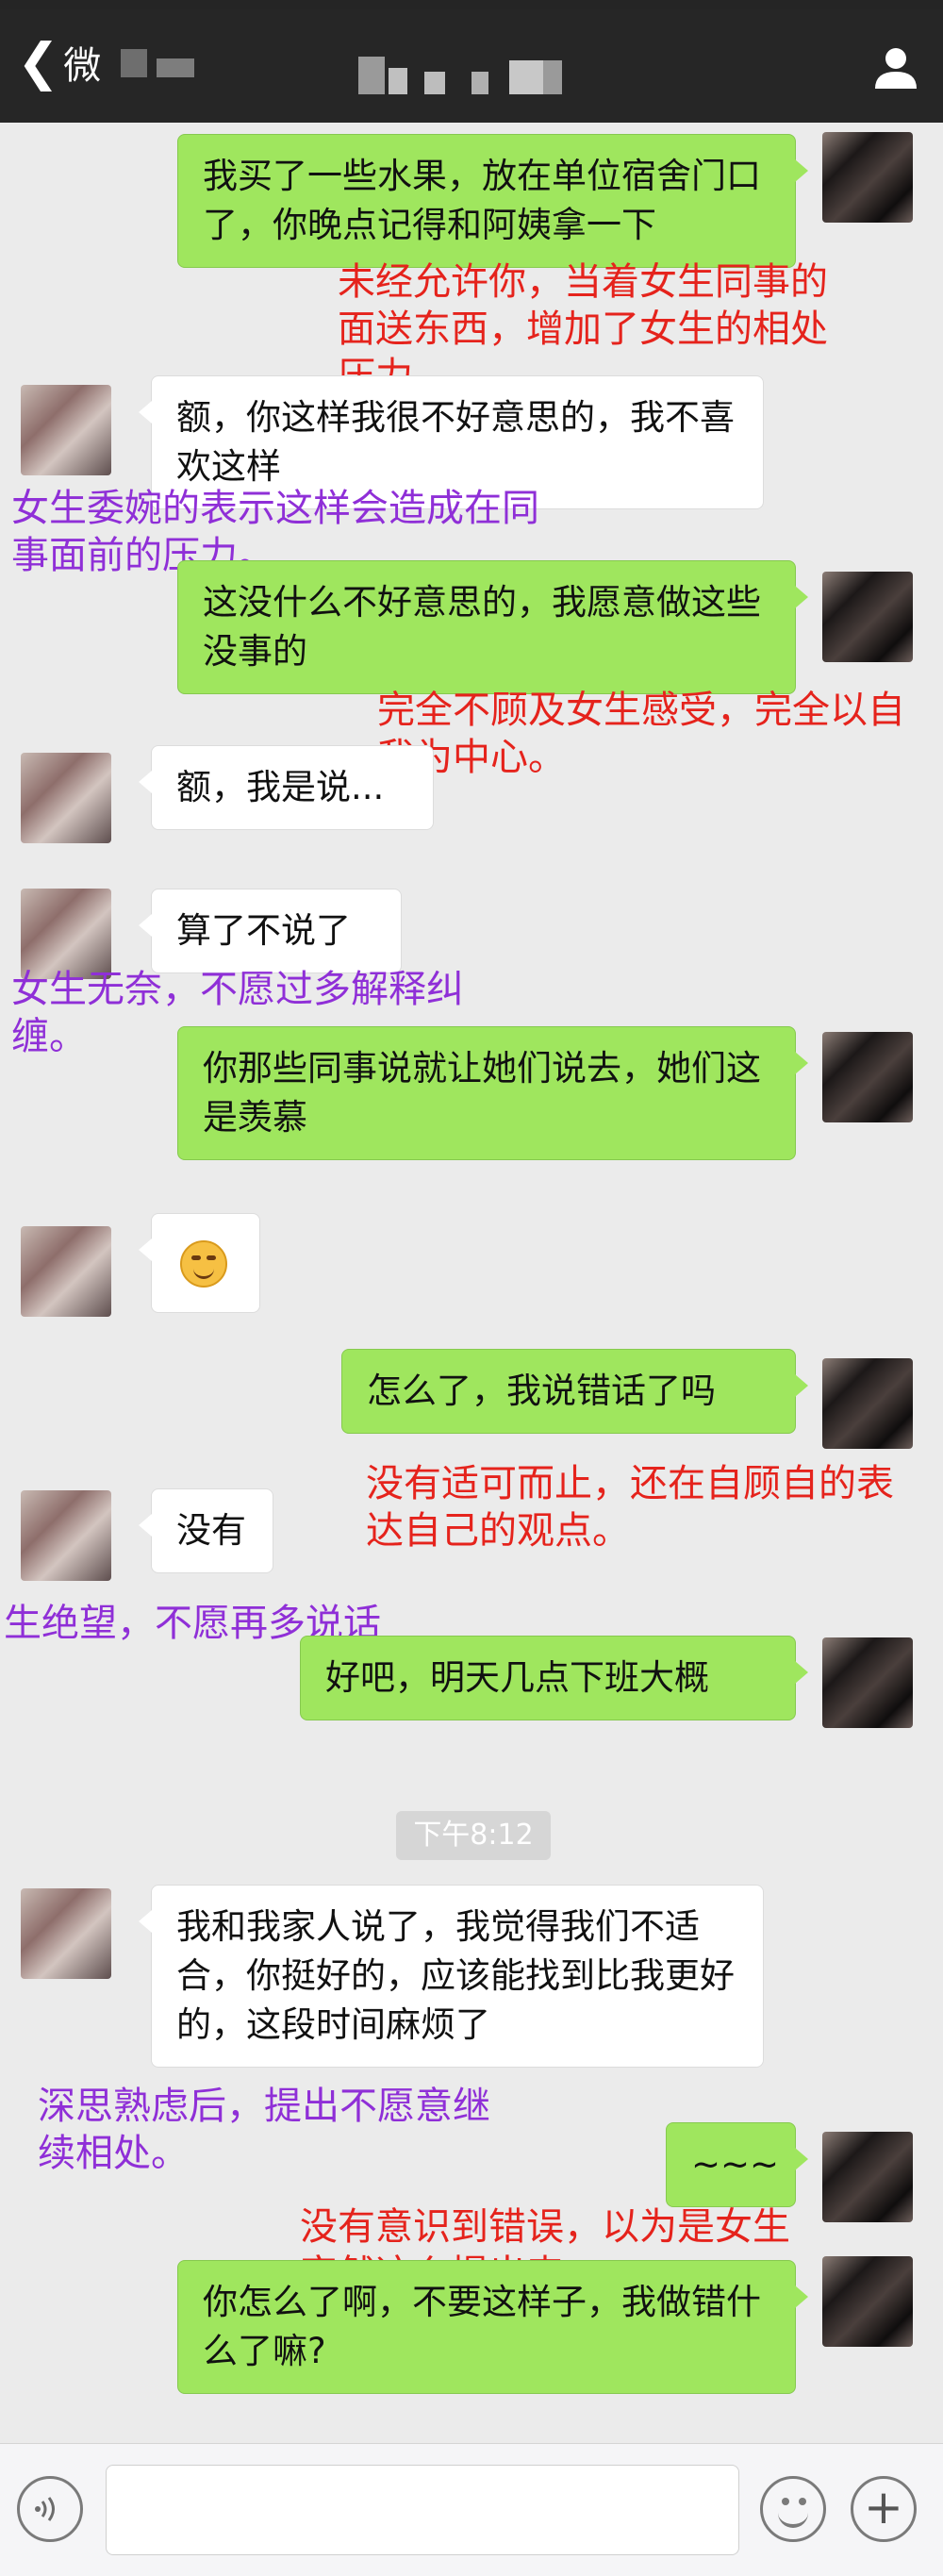 This screenshot has height=2576, width=943. I want to click on outgoing-message: 怎么了，我说错话了吗, so click(574, 1391).